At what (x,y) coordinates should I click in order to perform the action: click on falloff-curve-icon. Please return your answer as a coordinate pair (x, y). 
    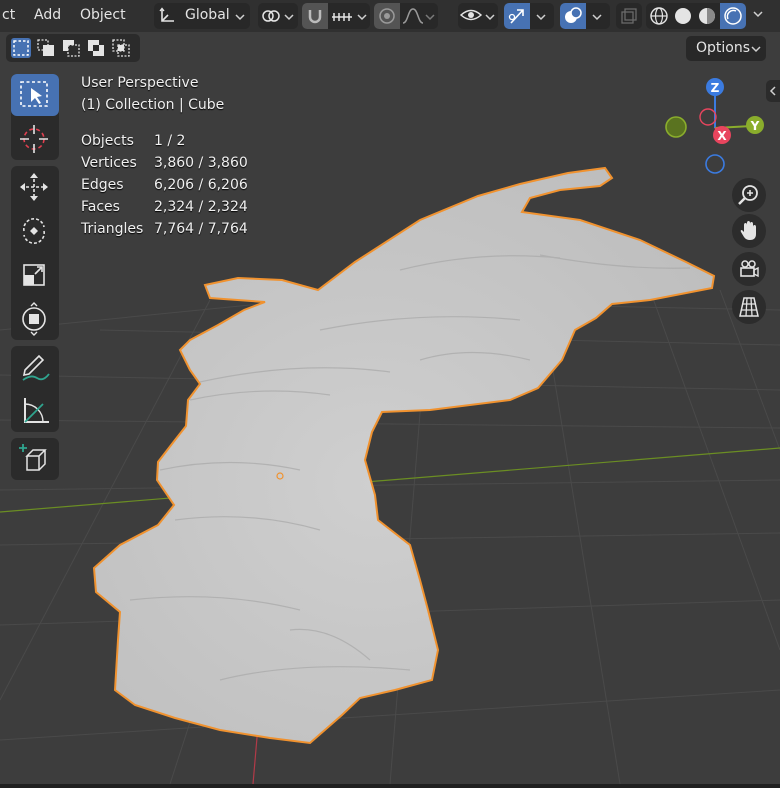
    Looking at the image, I should click on (413, 16).